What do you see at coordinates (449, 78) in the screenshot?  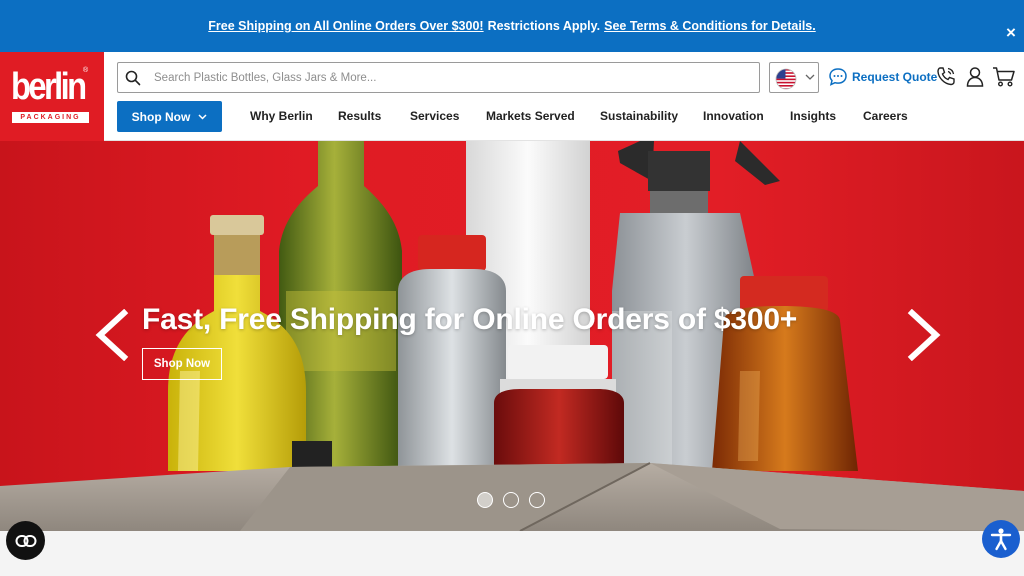 I see `search-input` at bounding box center [449, 78].